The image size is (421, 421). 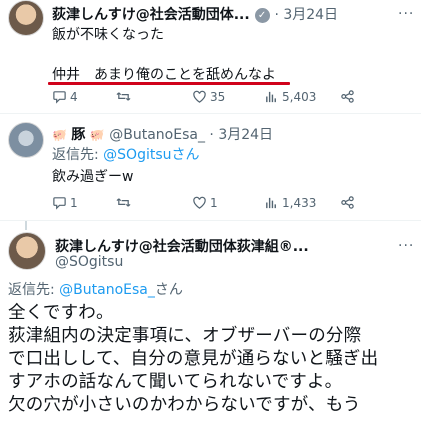 What do you see at coordinates (89, 262) in the screenshot?
I see `author-handle: @SOgitsu` at bounding box center [89, 262].